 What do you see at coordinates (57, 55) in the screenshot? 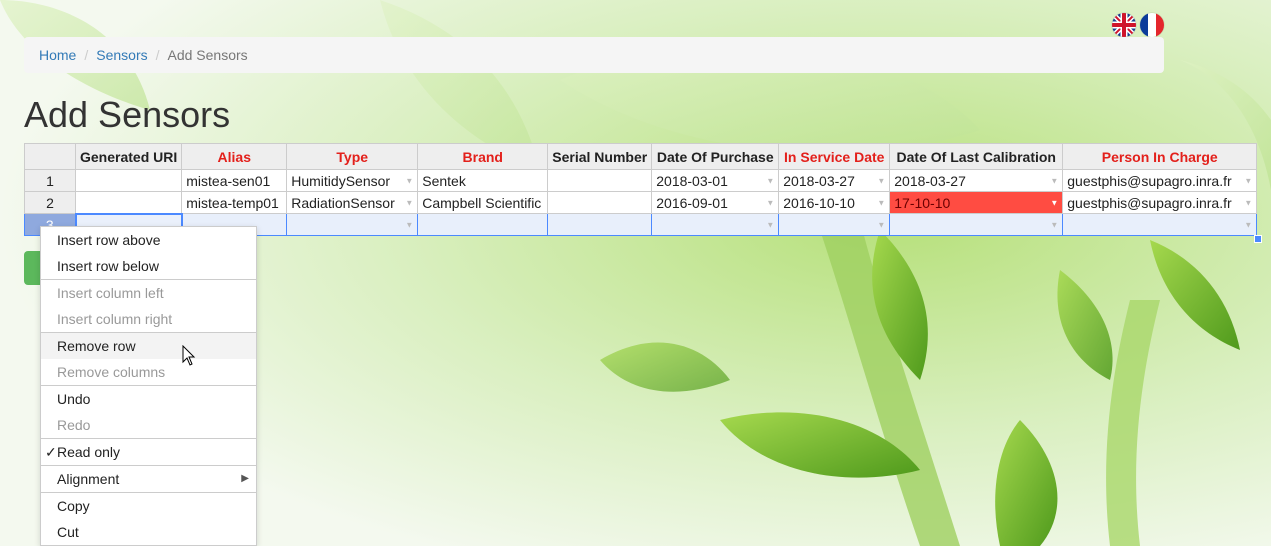
I see `breadcrumb-home-link: Home` at bounding box center [57, 55].